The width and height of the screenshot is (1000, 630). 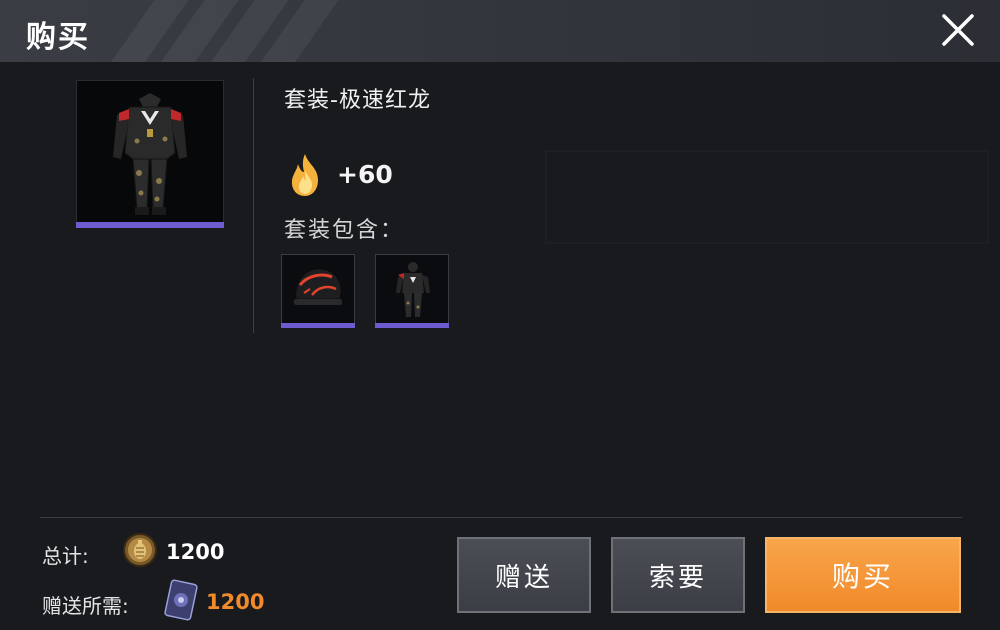 I want to click on contents-label: 套装包含：, so click(x=344, y=230).